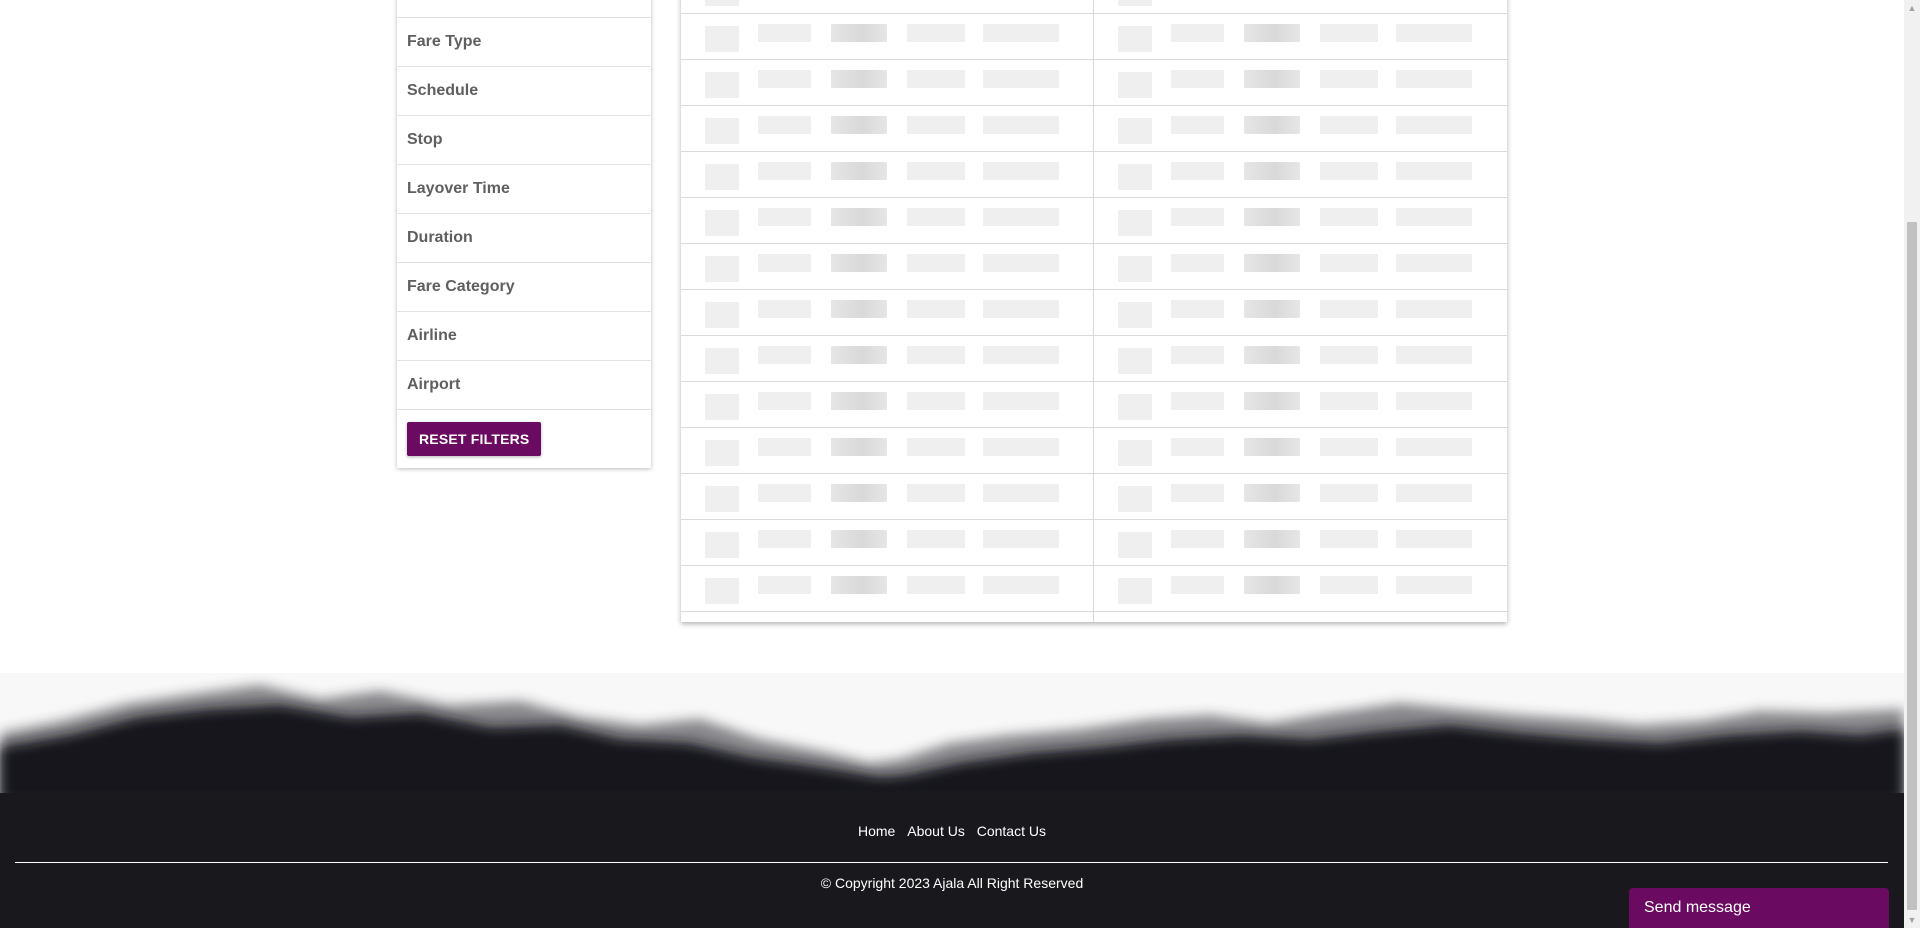  What do you see at coordinates (524, 238) in the screenshot?
I see `filter-duration: Duration` at bounding box center [524, 238].